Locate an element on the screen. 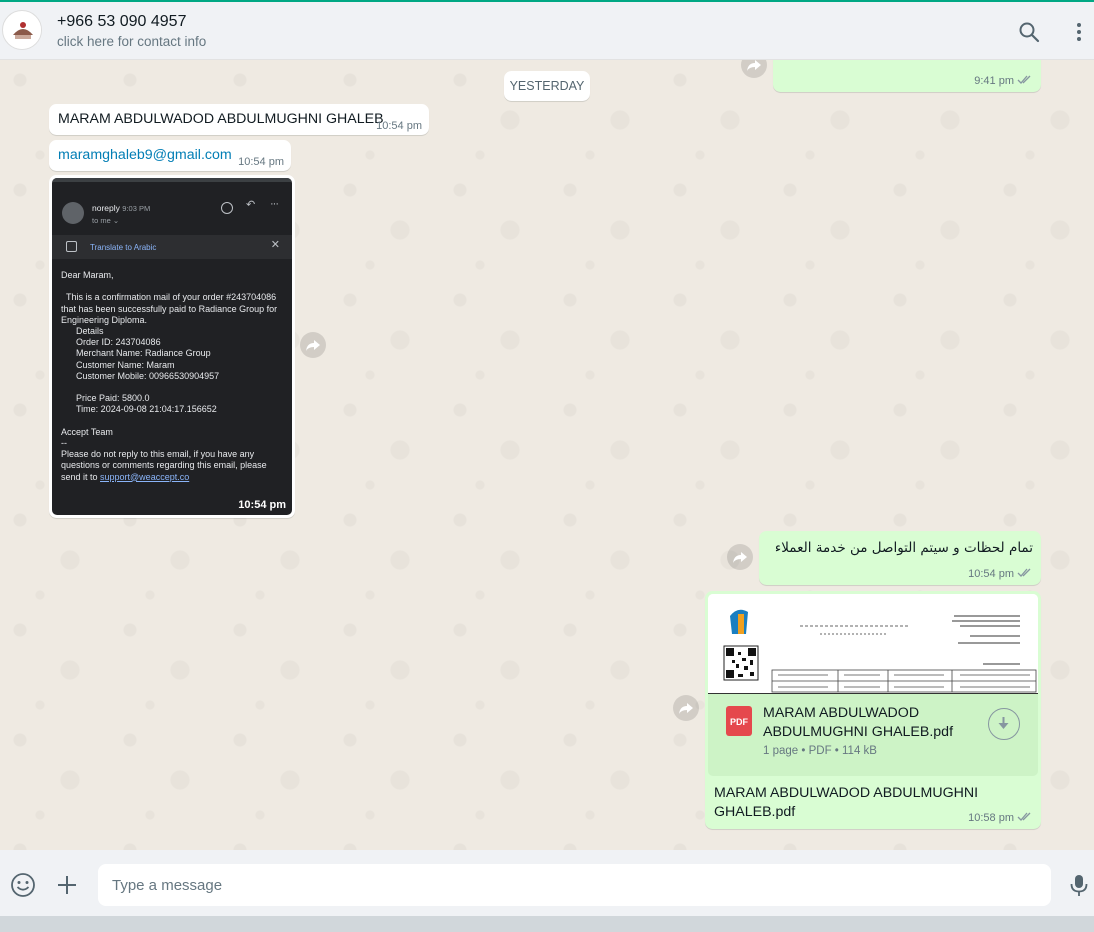 This screenshot has height=932, width=1094. recipient-label: to me ⌄ is located at coordinates (106, 220).